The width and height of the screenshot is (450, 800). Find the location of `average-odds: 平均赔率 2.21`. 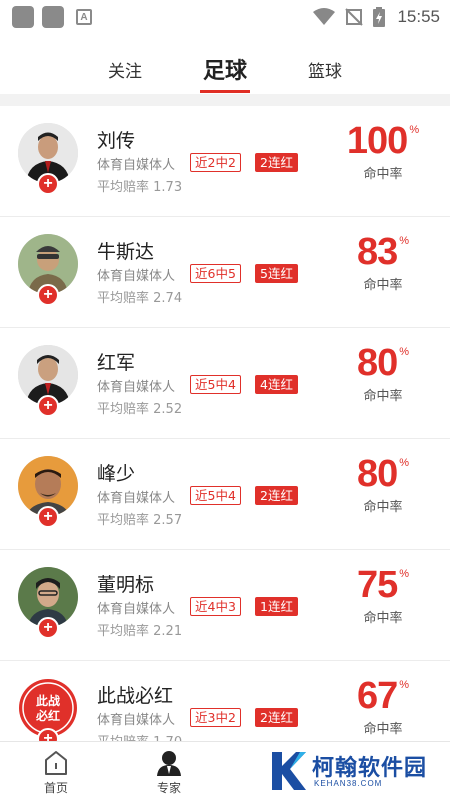

average-odds: 平均赔率 2.21 is located at coordinates (139, 629).